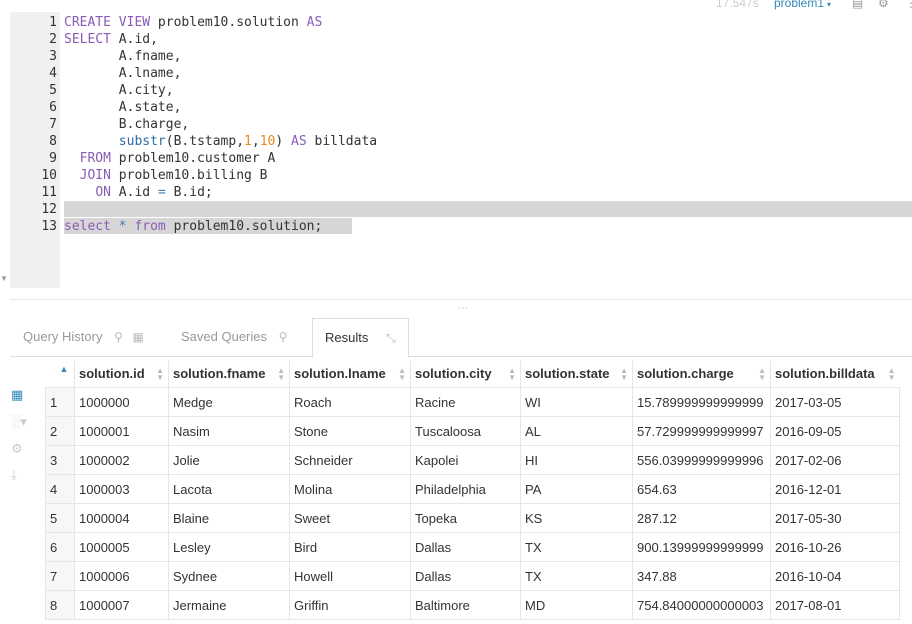 The width and height of the screenshot is (912, 624). I want to click on table-cell: Griffin, so click(350, 605).